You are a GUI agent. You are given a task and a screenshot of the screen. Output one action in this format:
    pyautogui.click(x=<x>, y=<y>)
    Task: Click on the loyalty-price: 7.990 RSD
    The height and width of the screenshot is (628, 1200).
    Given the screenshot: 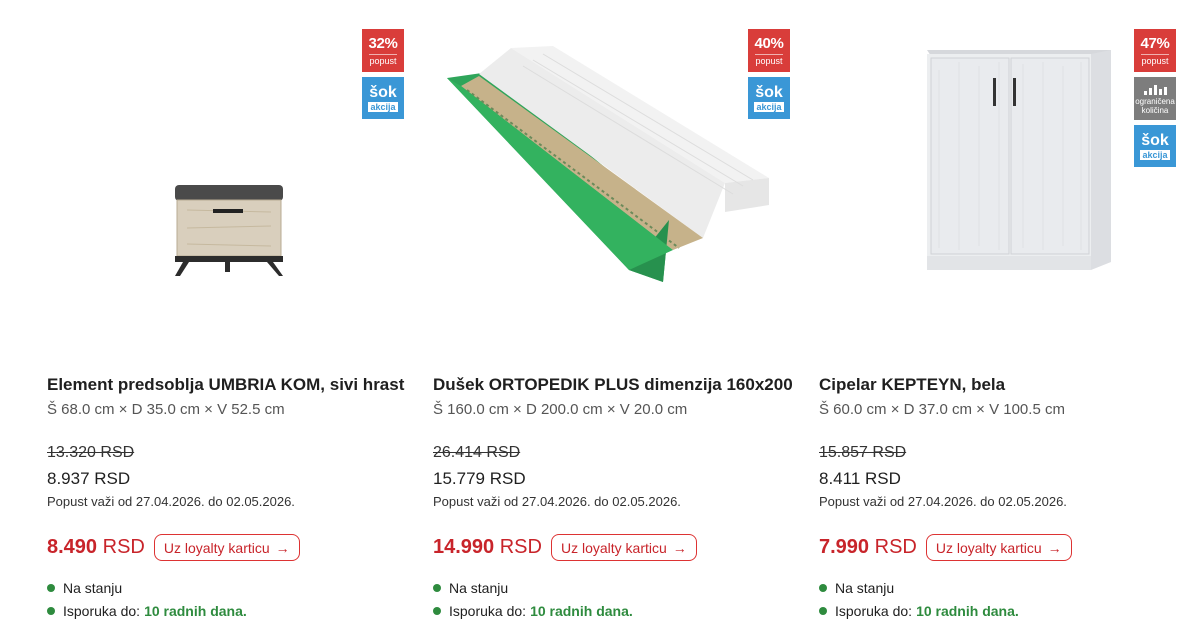 What is the action you would take?
    pyautogui.click(x=868, y=547)
    